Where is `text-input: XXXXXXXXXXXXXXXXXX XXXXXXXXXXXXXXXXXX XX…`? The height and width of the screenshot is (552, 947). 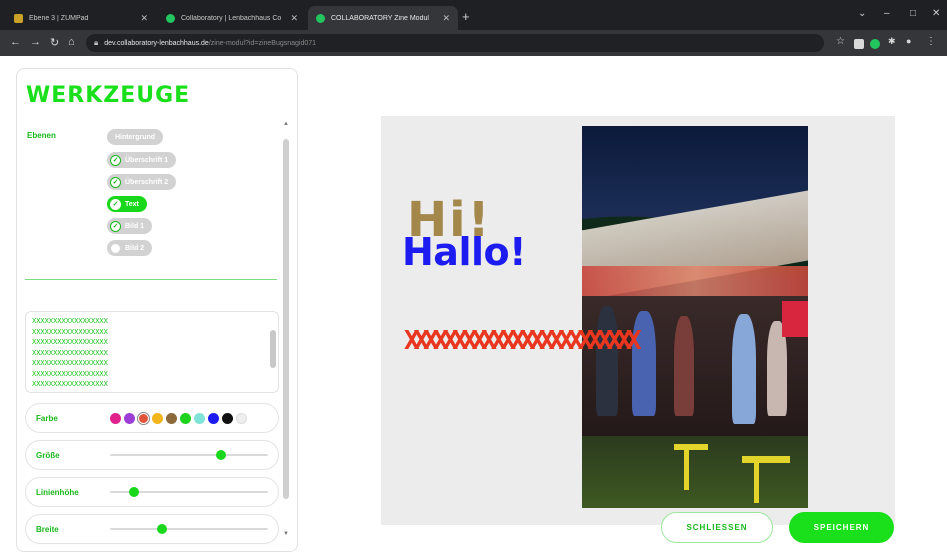 text-input: XXXXXXXXXXXXXXXXXX XXXXXXXXXXXXXXXXXX XX… is located at coordinates (152, 352).